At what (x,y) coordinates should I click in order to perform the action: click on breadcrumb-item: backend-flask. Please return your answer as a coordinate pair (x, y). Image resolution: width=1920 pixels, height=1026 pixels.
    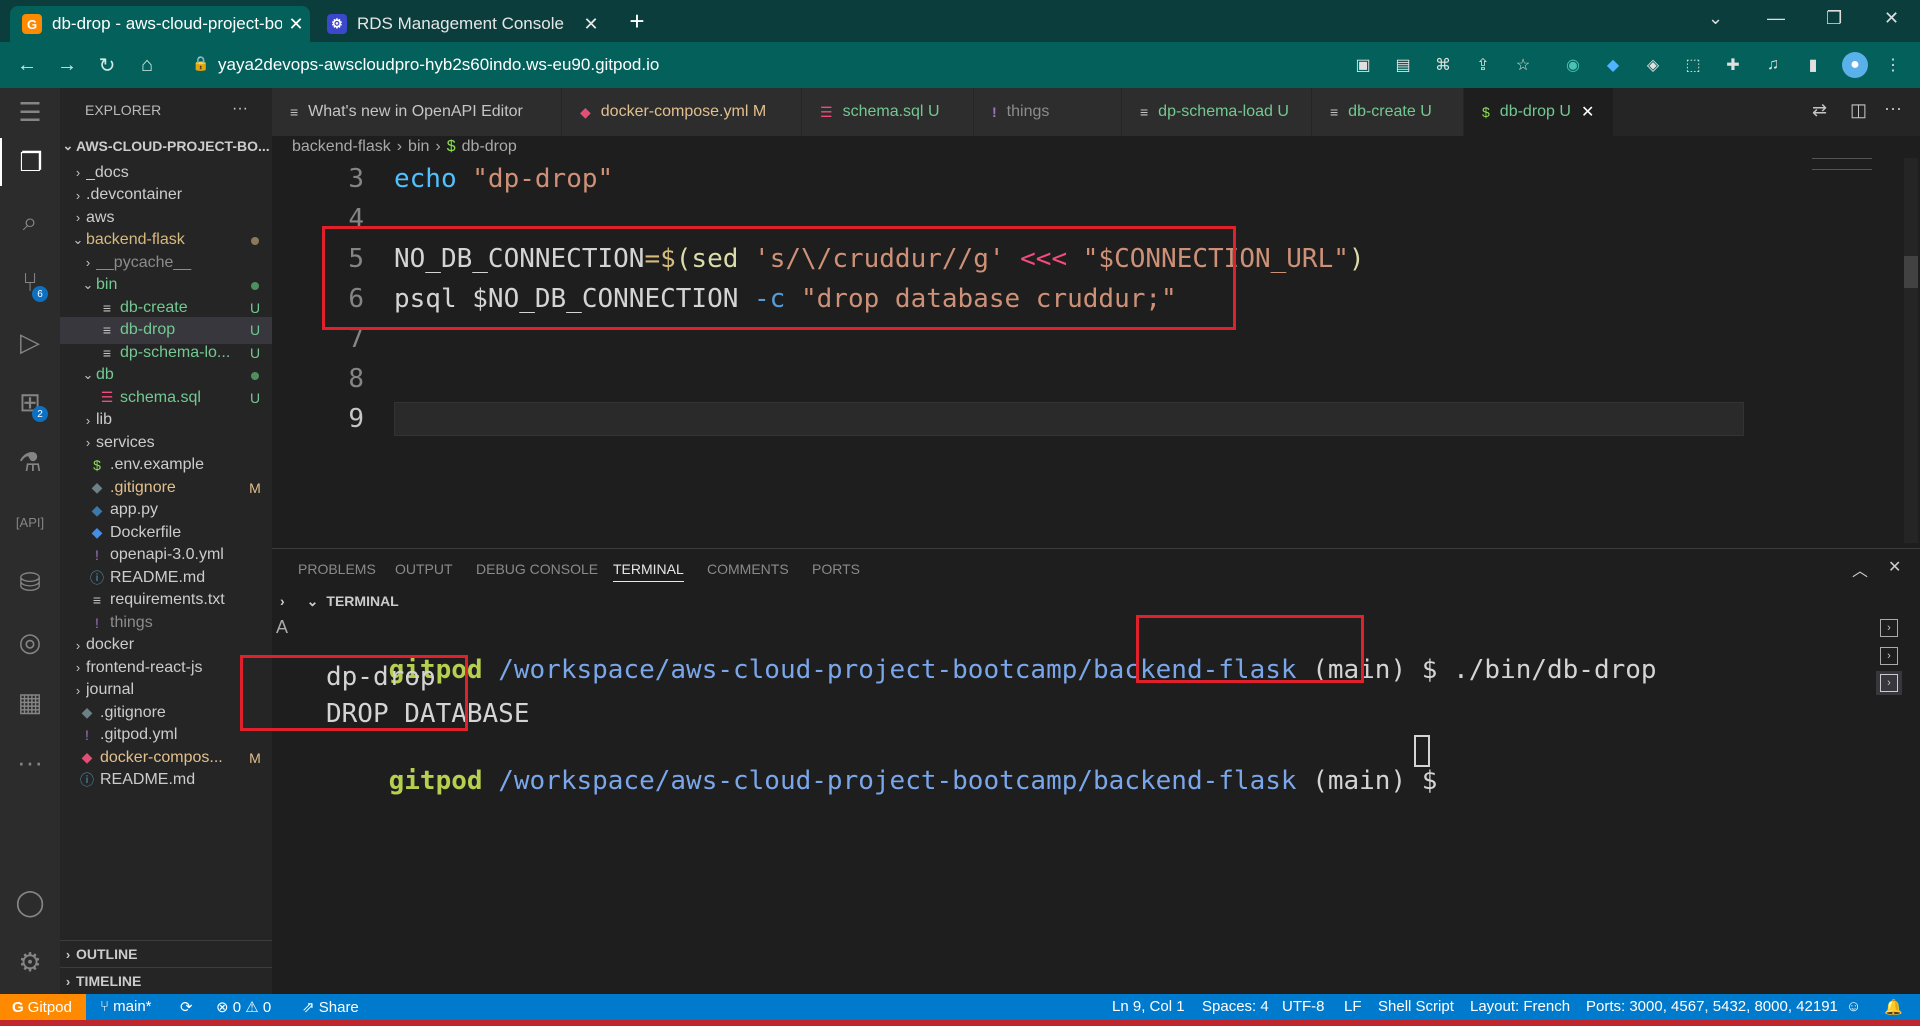
    Looking at the image, I should click on (341, 147).